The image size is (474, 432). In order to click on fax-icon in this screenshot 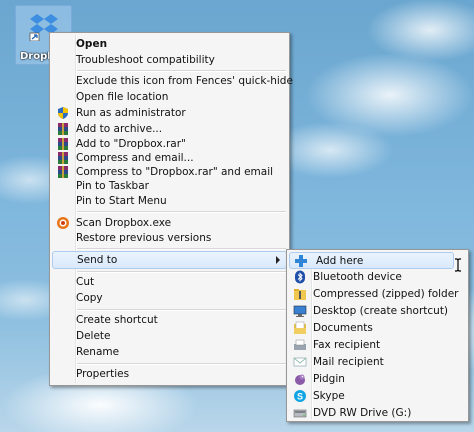, I will do `click(300, 344)`.